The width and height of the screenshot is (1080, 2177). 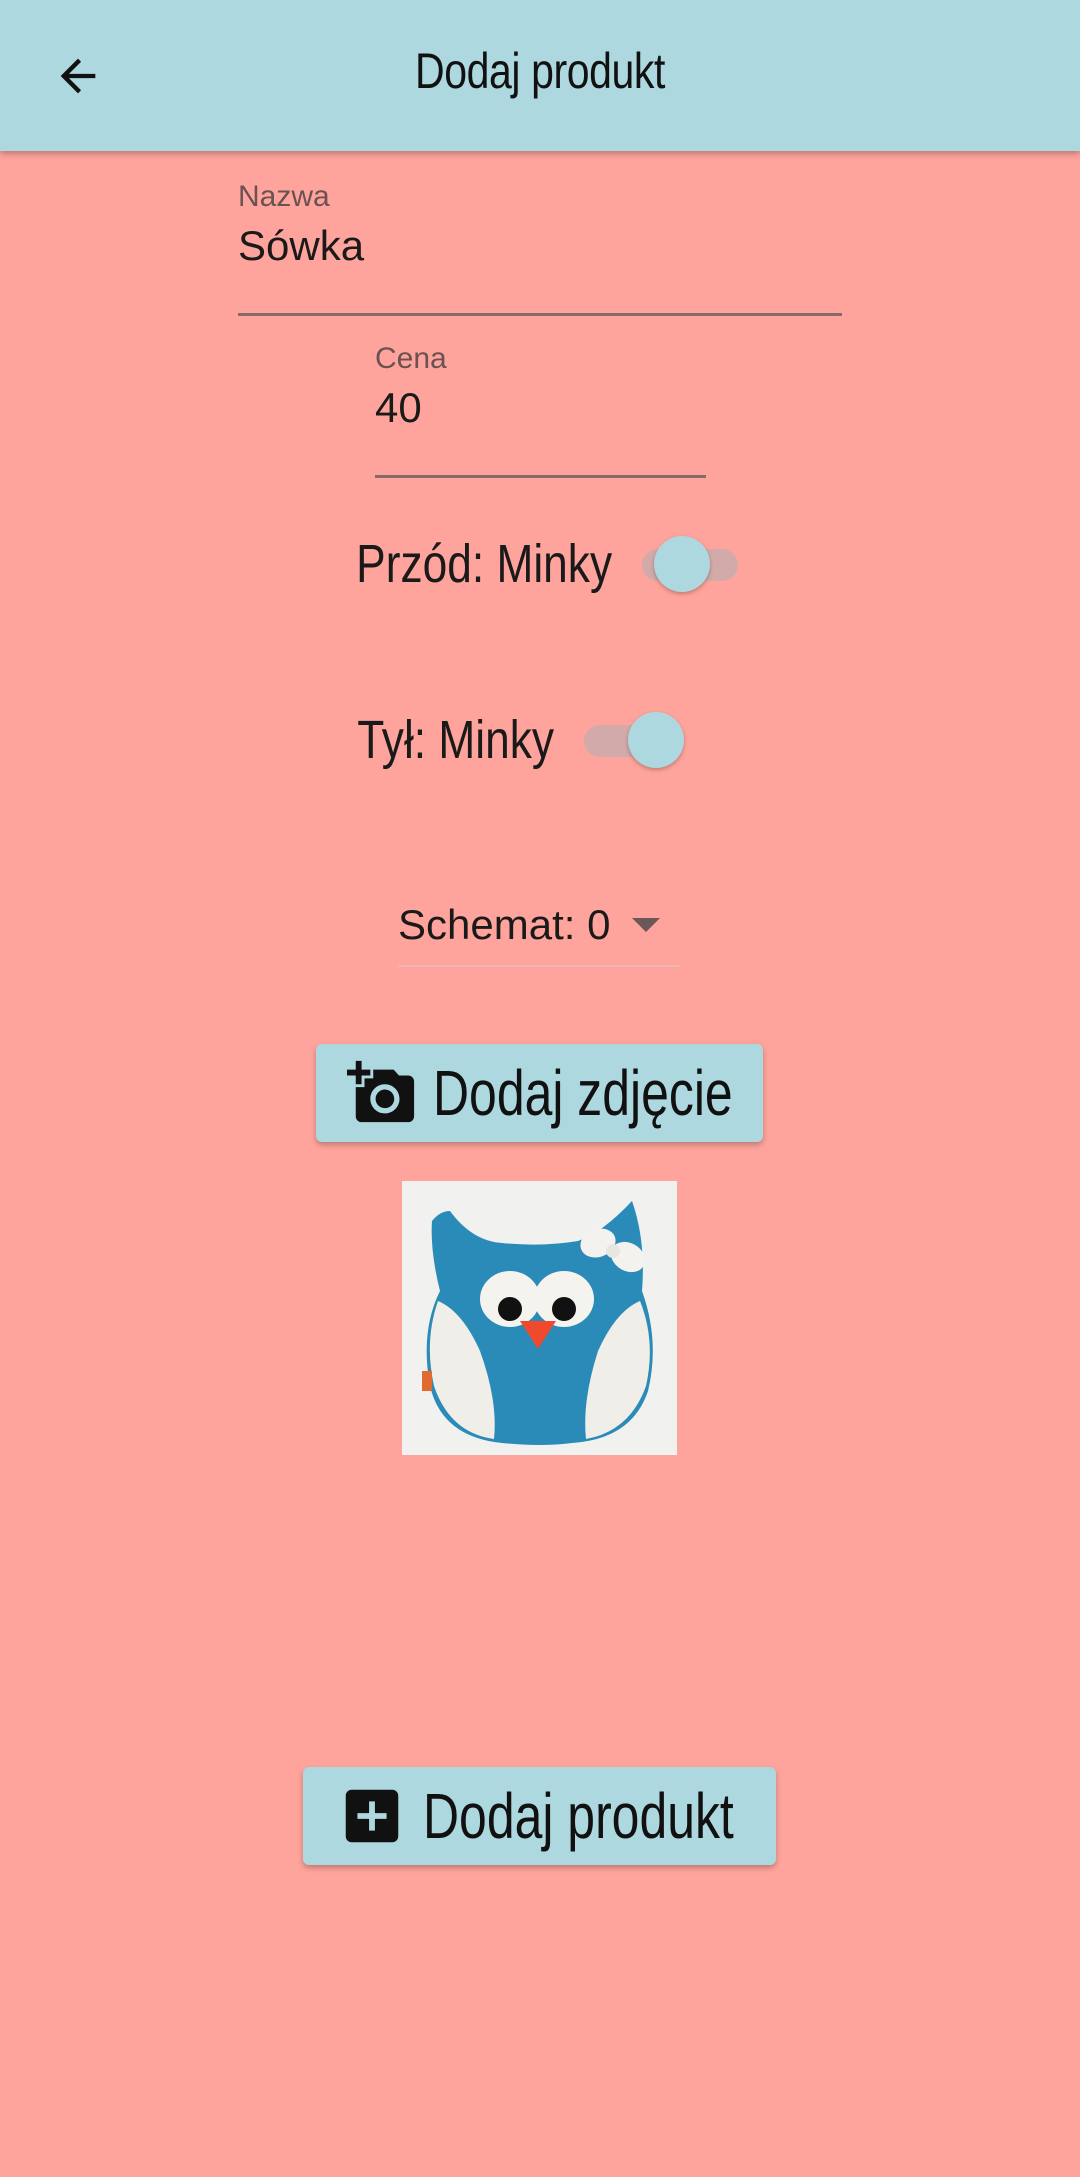 I want to click on product-photo, so click(x=539, y=1318).